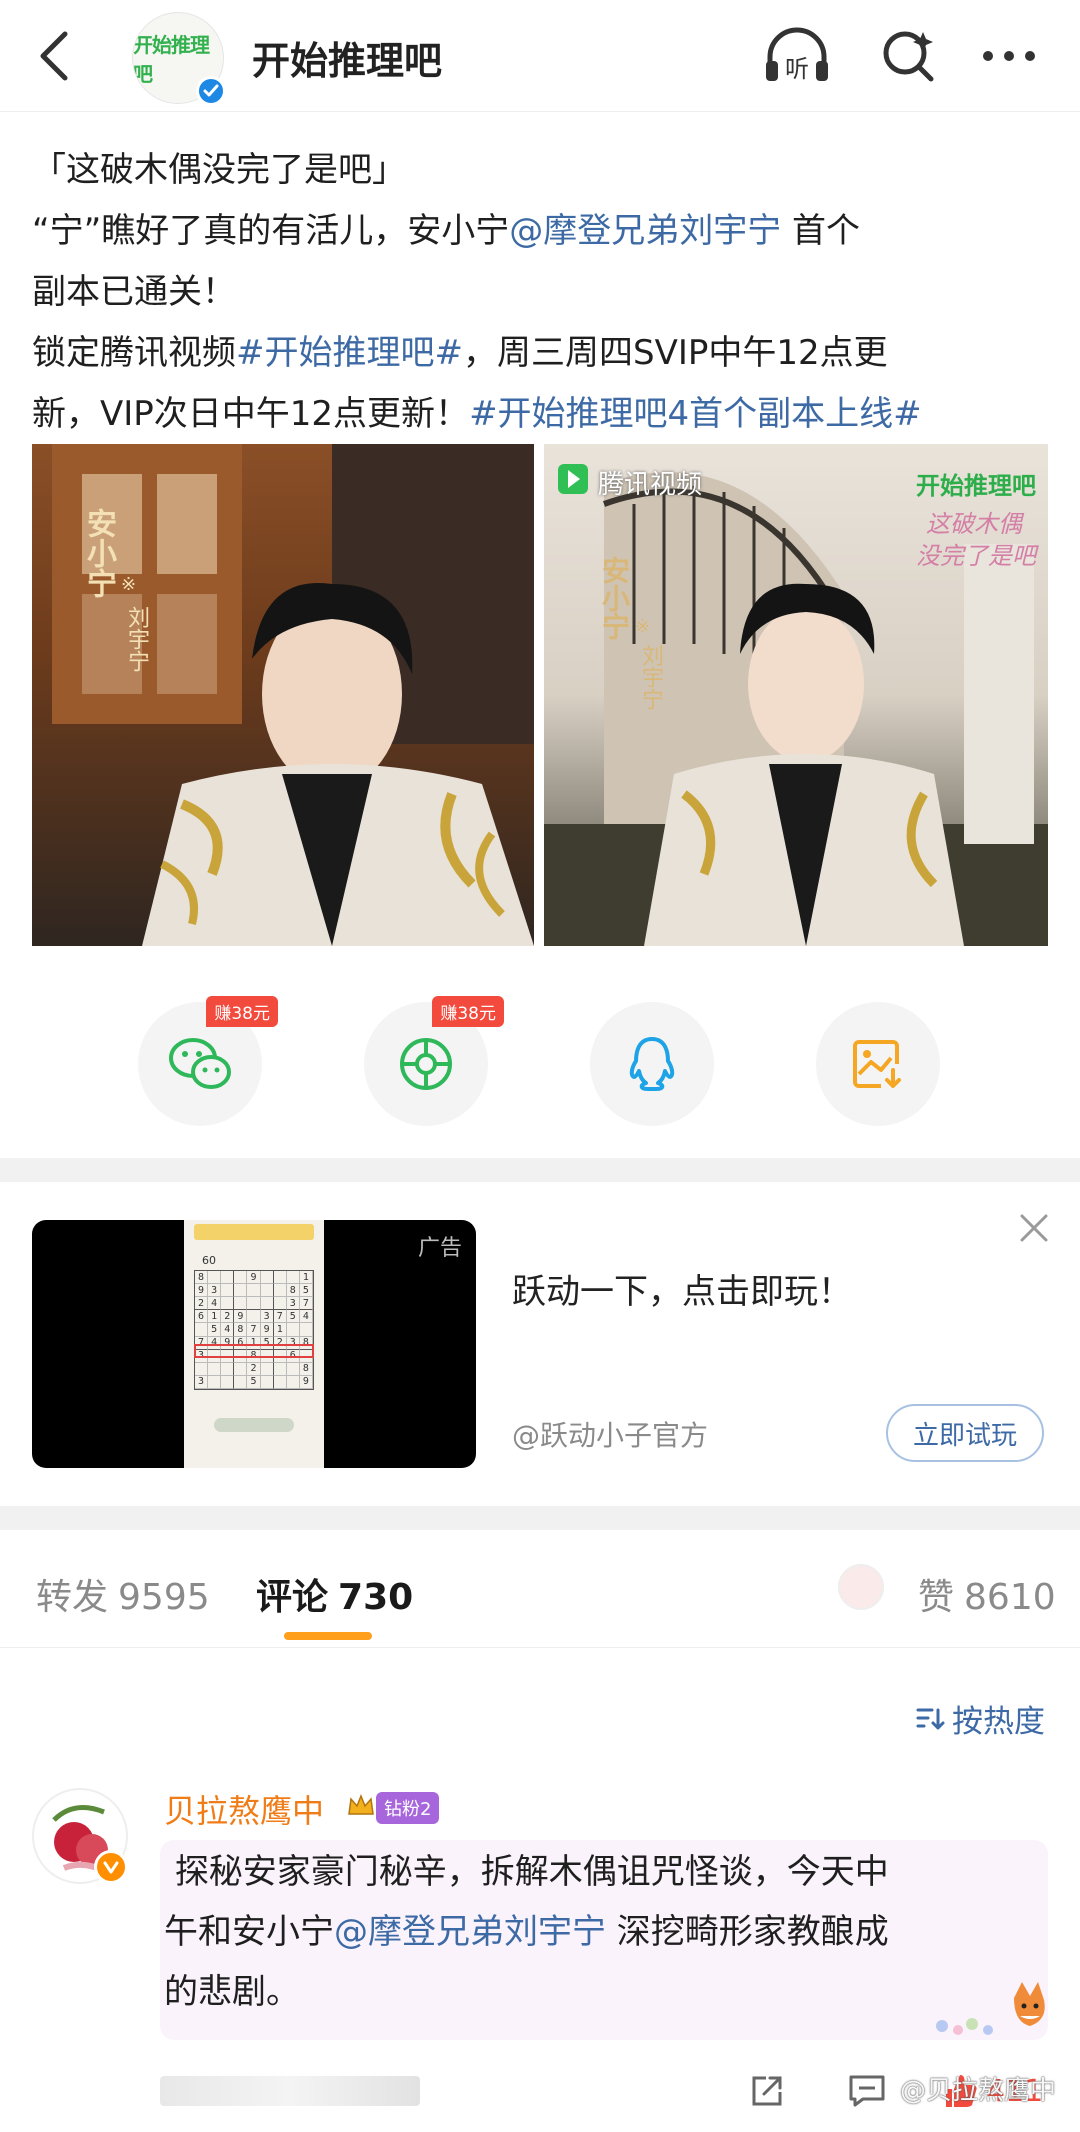 This screenshot has height=2132, width=1080. Describe the element at coordinates (930, 1718) in the screenshot. I see `sort-icon` at that location.